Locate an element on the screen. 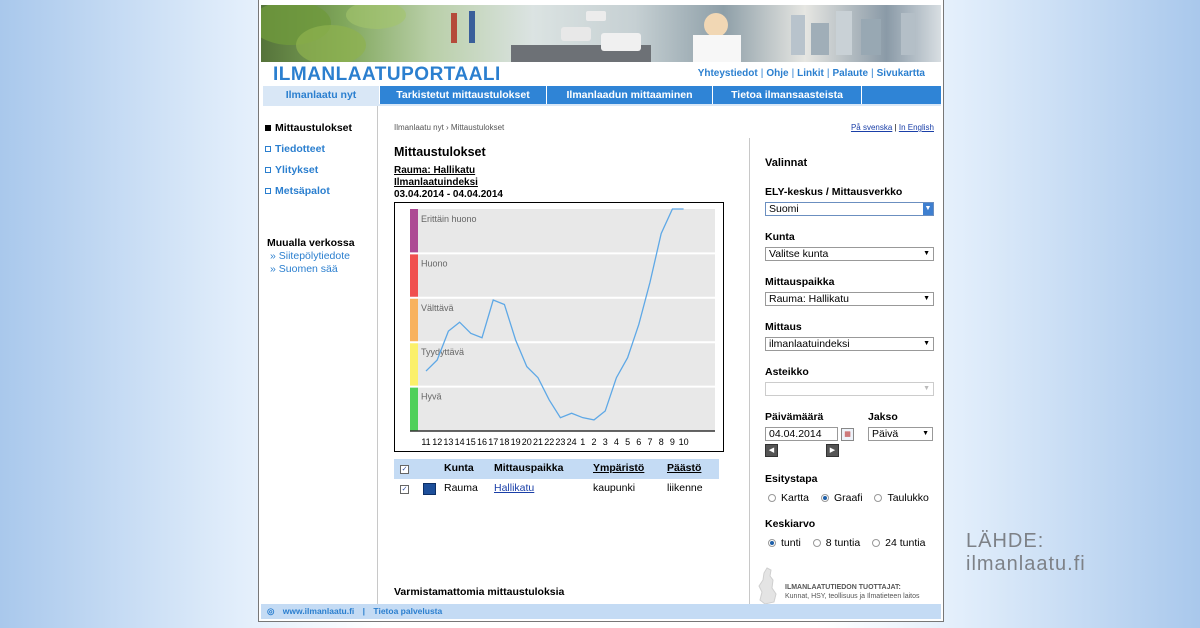 The width and height of the screenshot is (1200, 628). kunta-select: Valitse kunta ▼ is located at coordinates (849, 254).